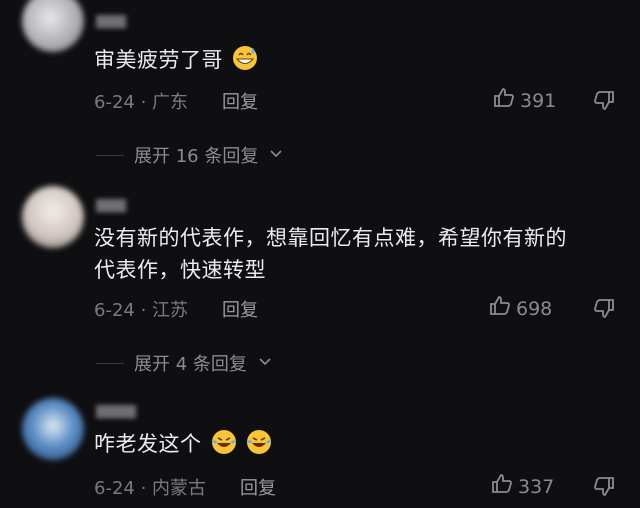 The width and height of the screenshot is (640, 508). Describe the element at coordinates (148, 444) in the screenshot. I see `comment-text-content: 咋老发这个` at that location.